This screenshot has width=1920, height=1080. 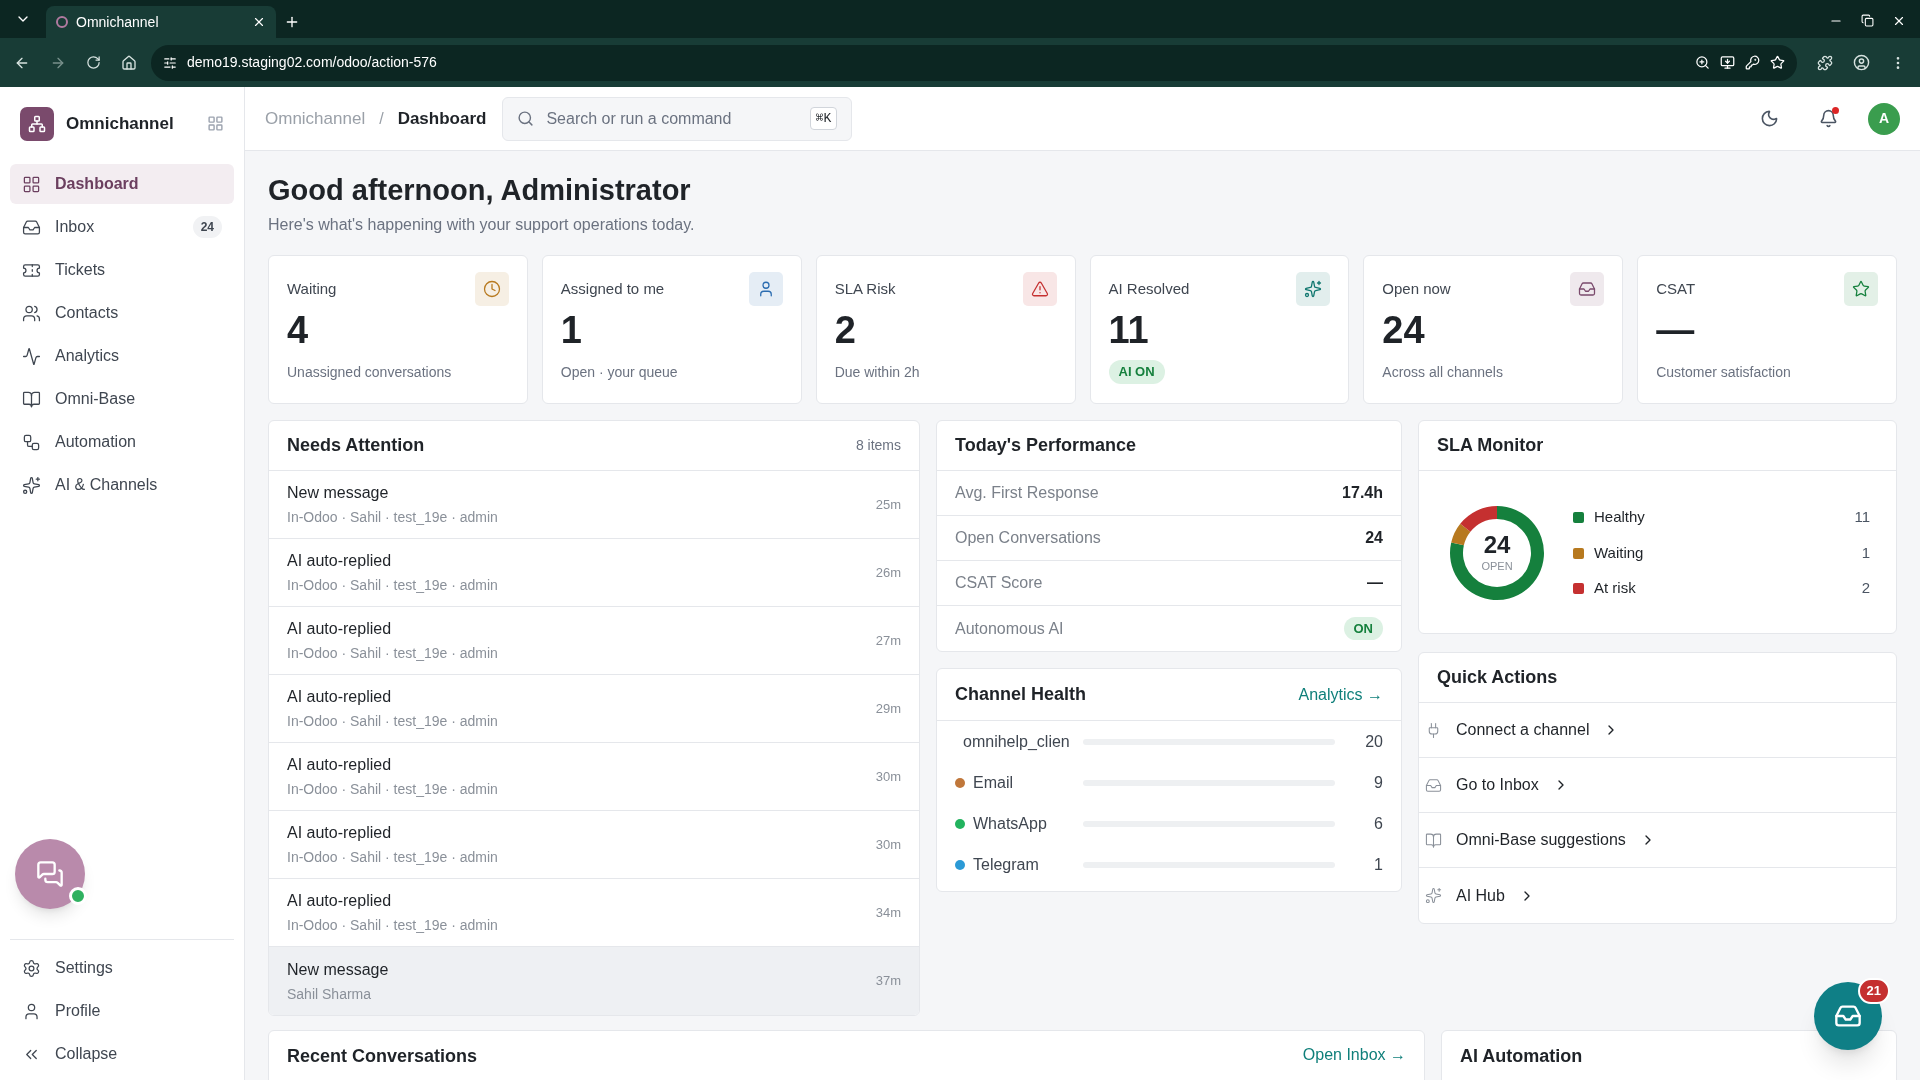 What do you see at coordinates (1497, 544) in the screenshot?
I see `donut-total: 24` at bounding box center [1497, 544].